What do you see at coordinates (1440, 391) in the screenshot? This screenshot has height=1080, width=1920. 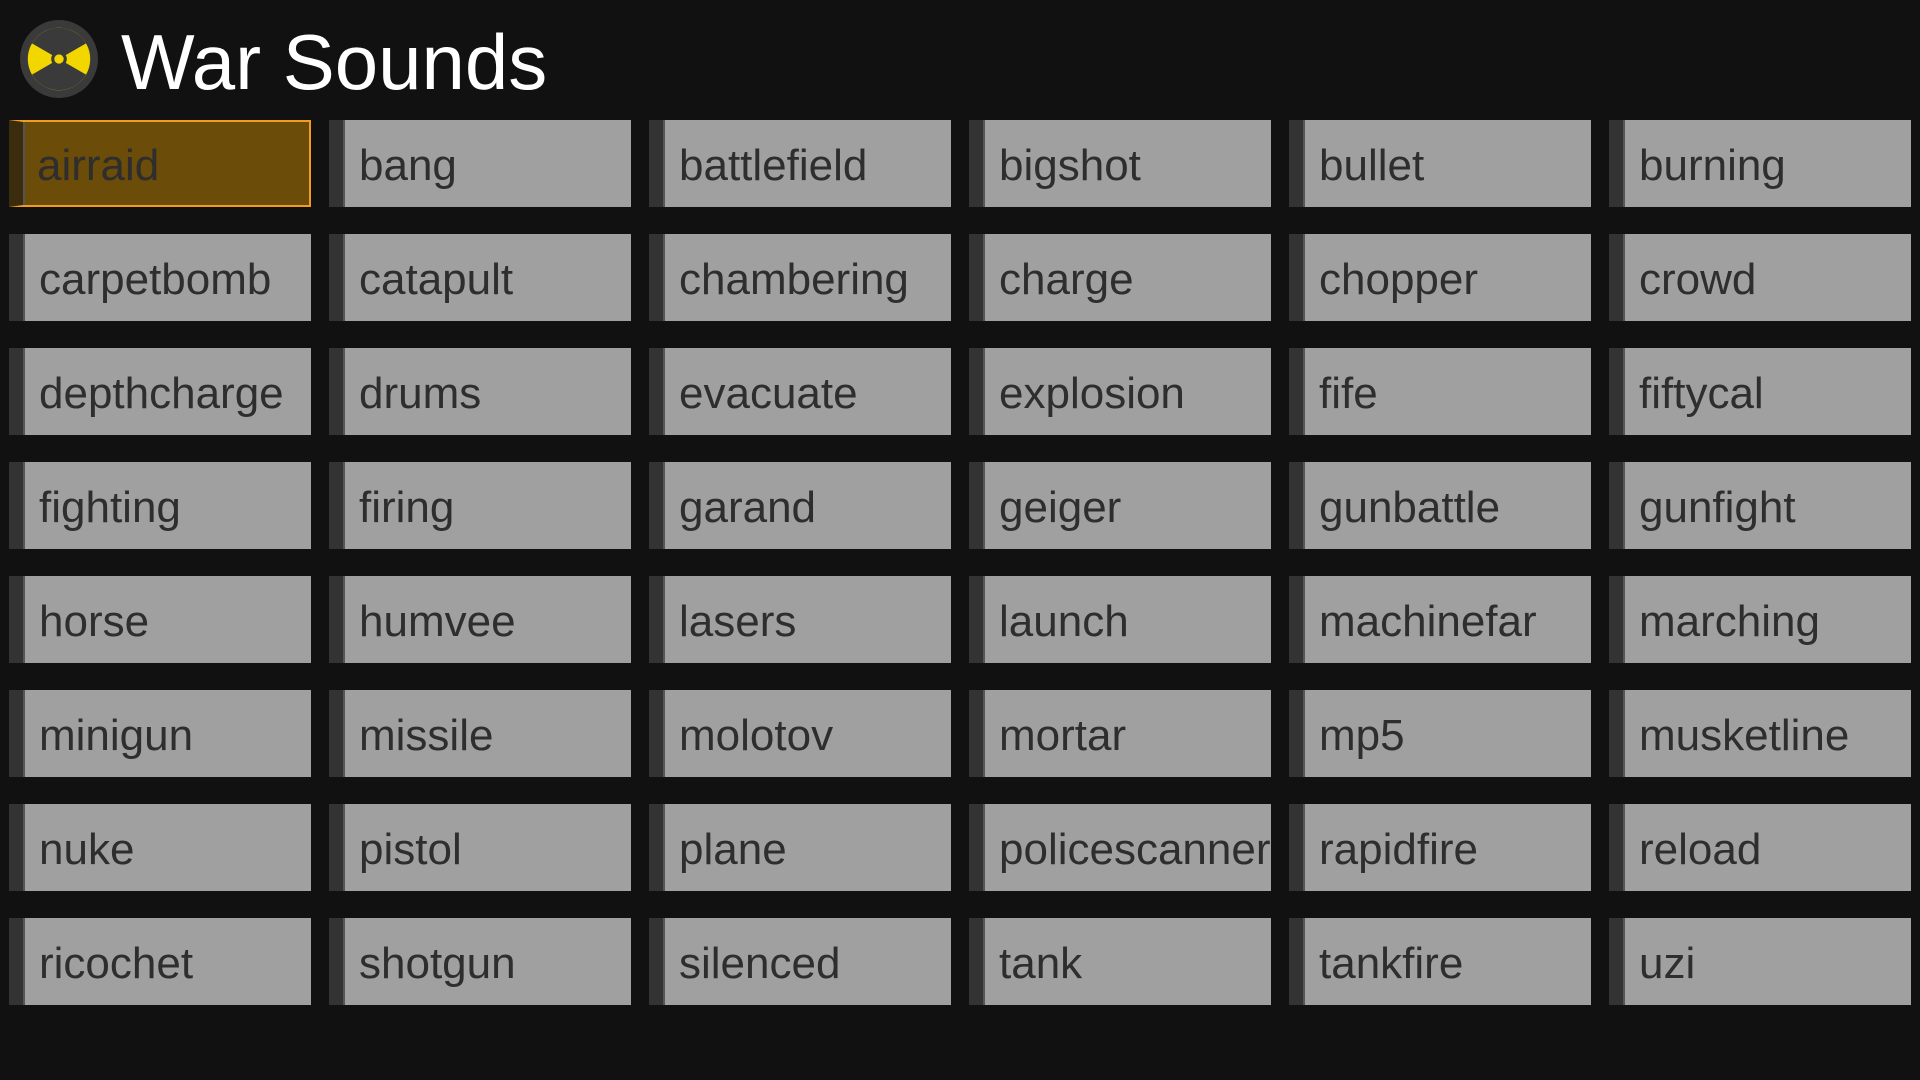 I see `sound-button-fife: fife` at bounding box center [1440, 391].